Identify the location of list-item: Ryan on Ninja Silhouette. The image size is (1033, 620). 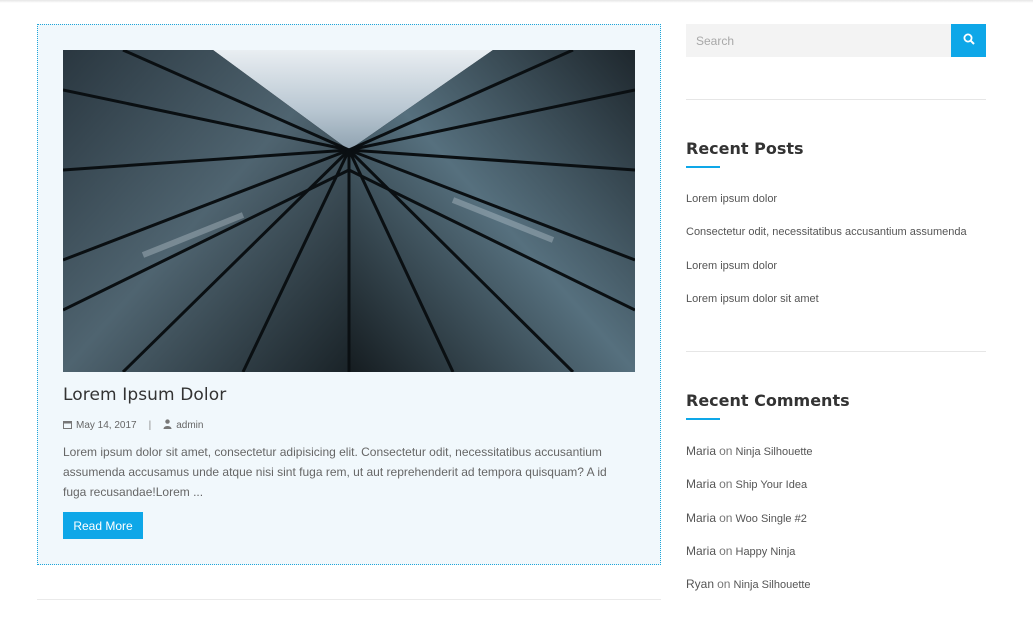
(749, 593).